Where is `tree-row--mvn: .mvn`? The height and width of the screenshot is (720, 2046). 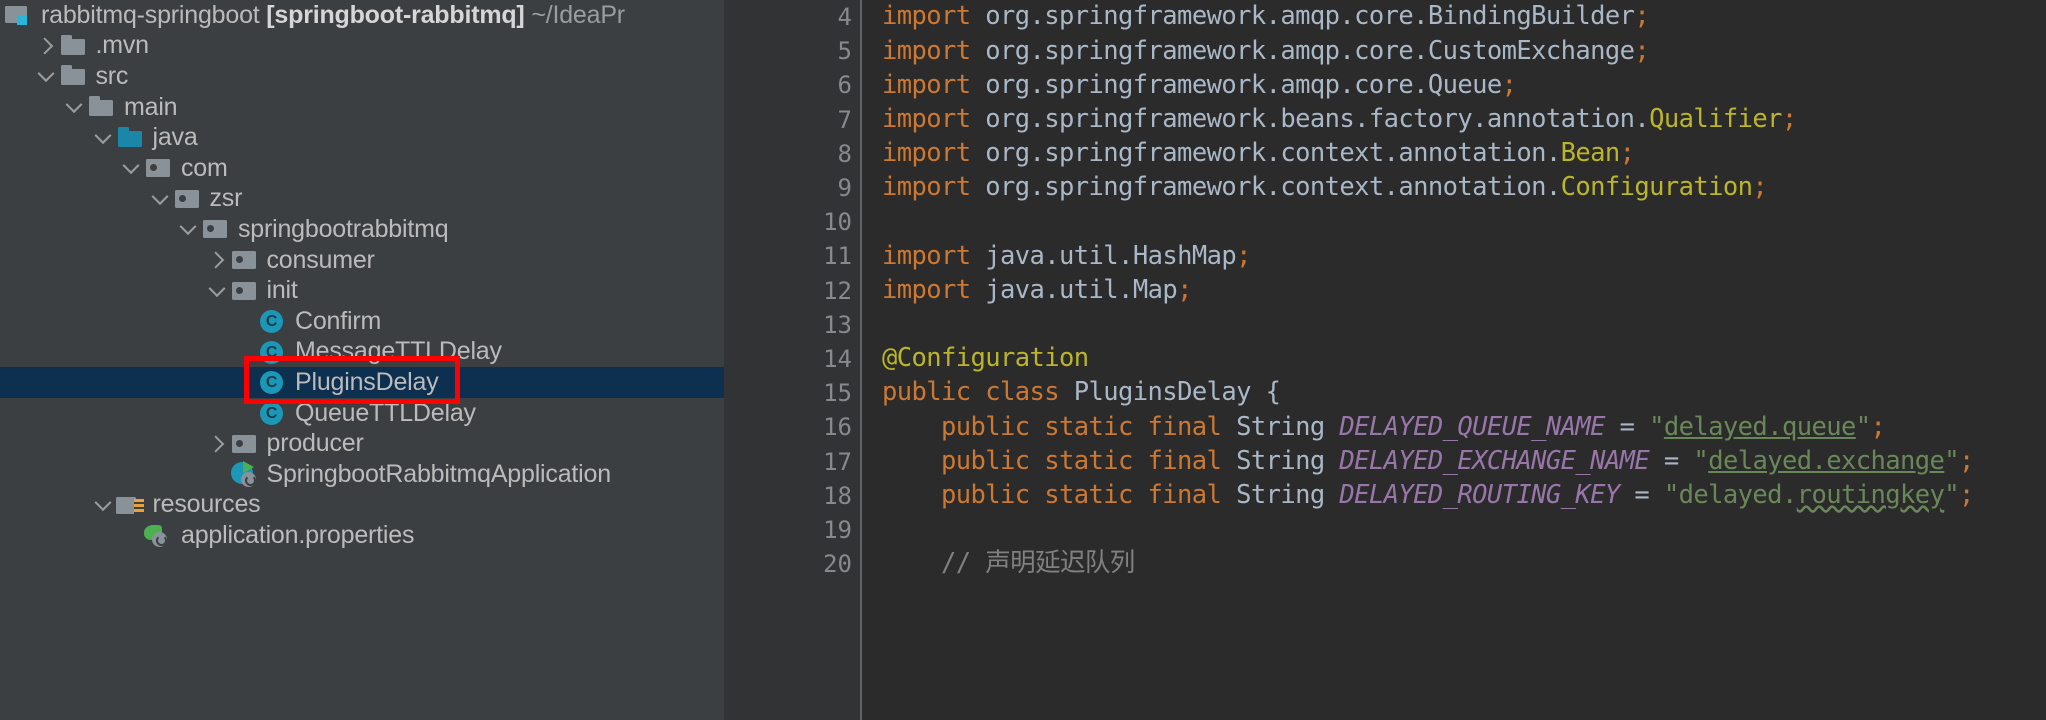 tree-row--mvn: .mvn is located at coordinates (362, 46).